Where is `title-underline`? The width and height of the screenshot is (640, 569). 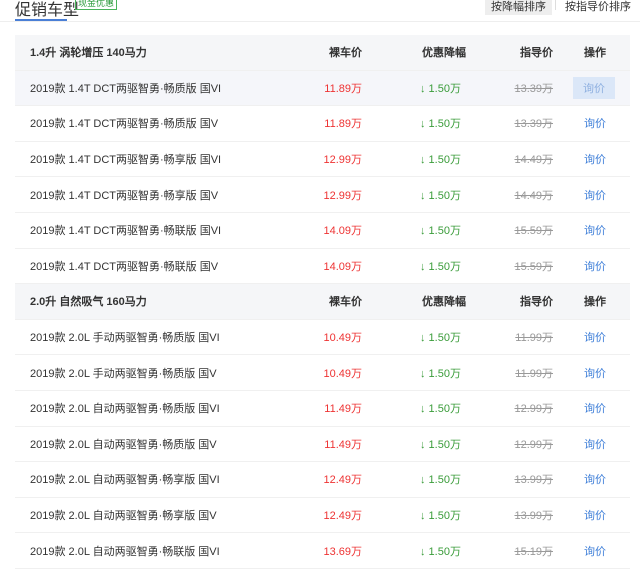 title-underline is located at coordinates (41, 20).